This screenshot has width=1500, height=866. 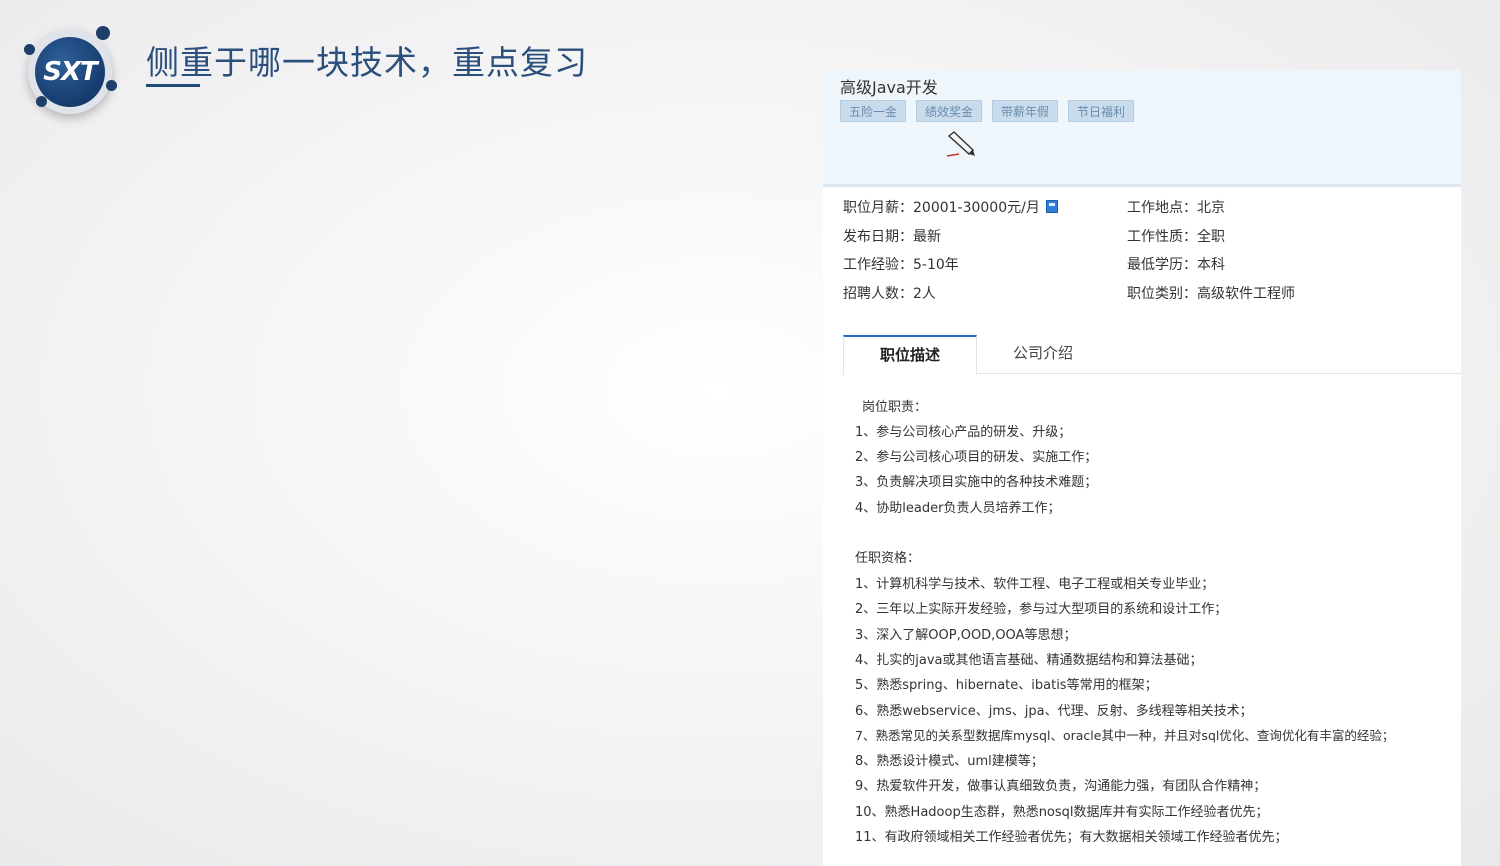 I want to click on tag-benefit: 节日福利, so click(x=1101, y=111).